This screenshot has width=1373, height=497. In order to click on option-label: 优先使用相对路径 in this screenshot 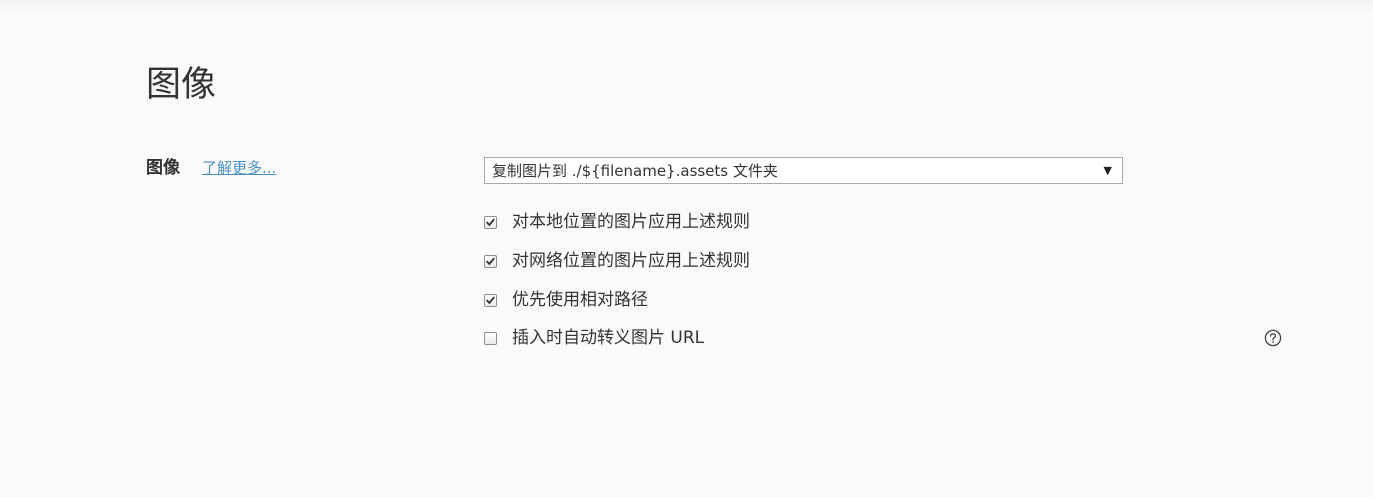, I will do `click(580, 300)`.